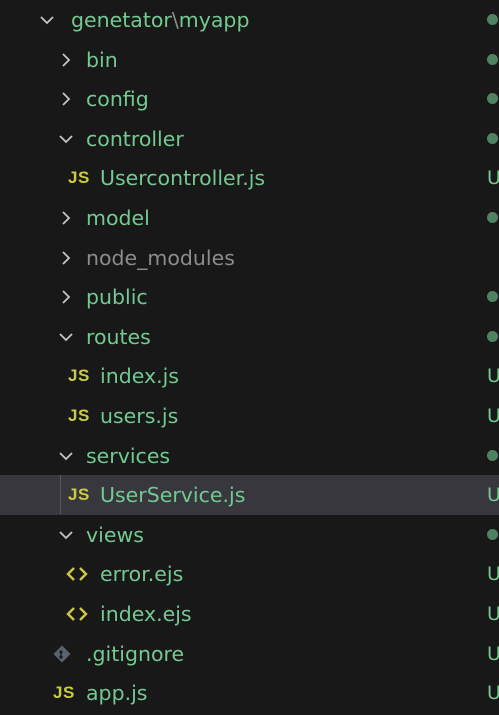 This screenshot has width=499, height=715. I want to click on tree-item-index-js: JS index.js U, so click(249, 376).